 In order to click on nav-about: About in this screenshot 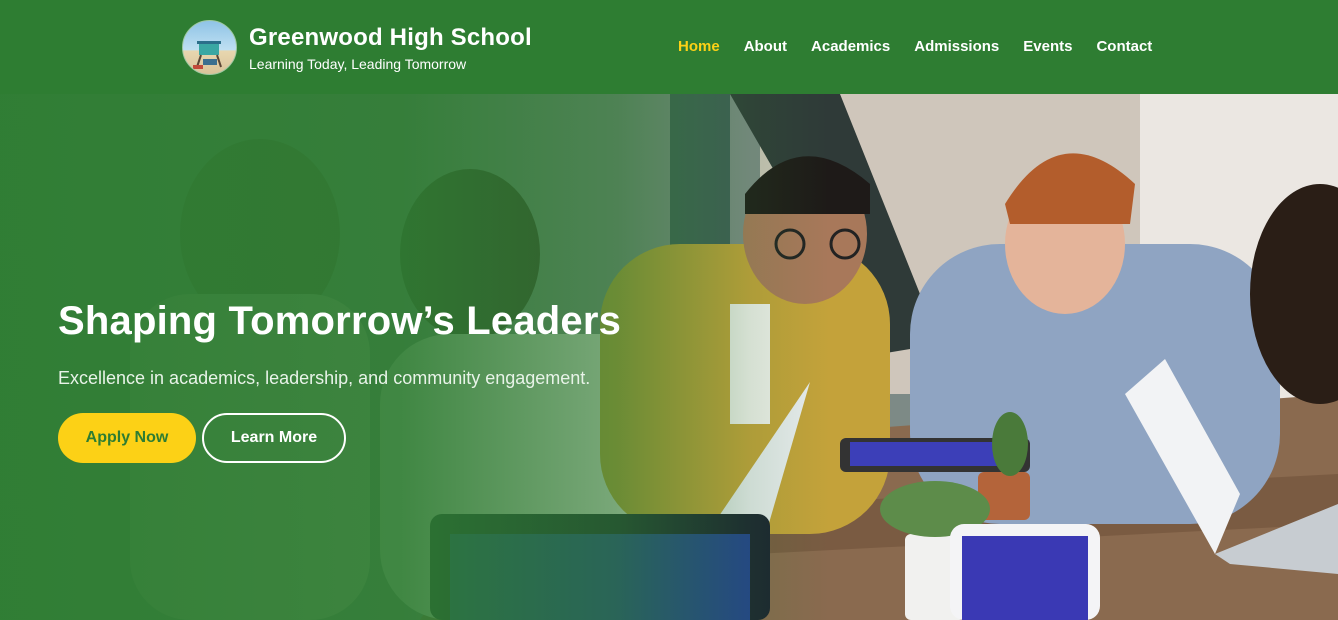, I will do `click(765, 46)`.